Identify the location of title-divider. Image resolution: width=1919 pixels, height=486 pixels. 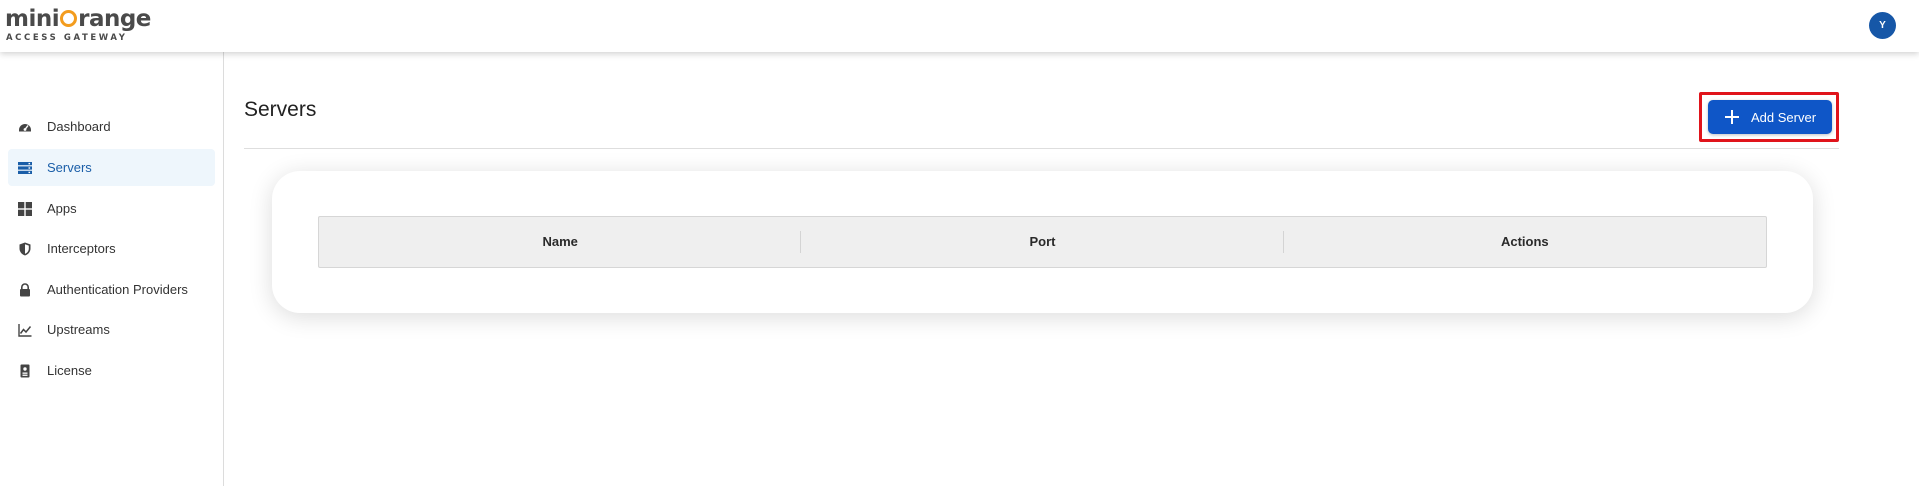
(1041, 148).